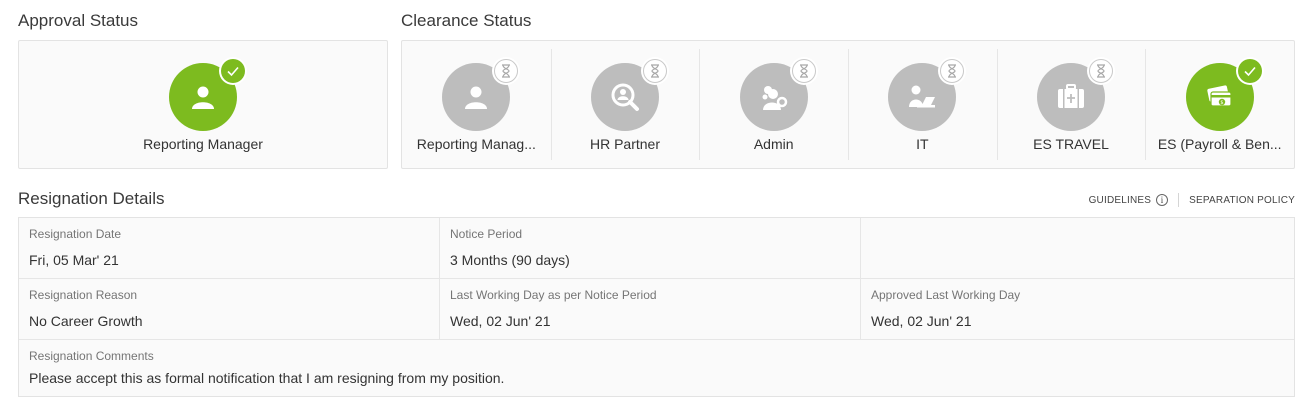 The image size is (1315, 415). I want to click on clearance-status-title: Clearance Status, so click(466, 20).